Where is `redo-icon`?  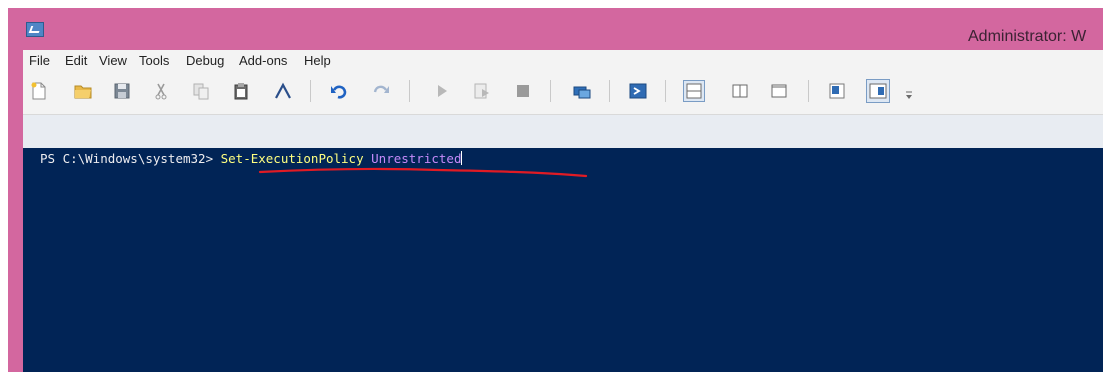
redo-icon is located at coordinates (381, 91).